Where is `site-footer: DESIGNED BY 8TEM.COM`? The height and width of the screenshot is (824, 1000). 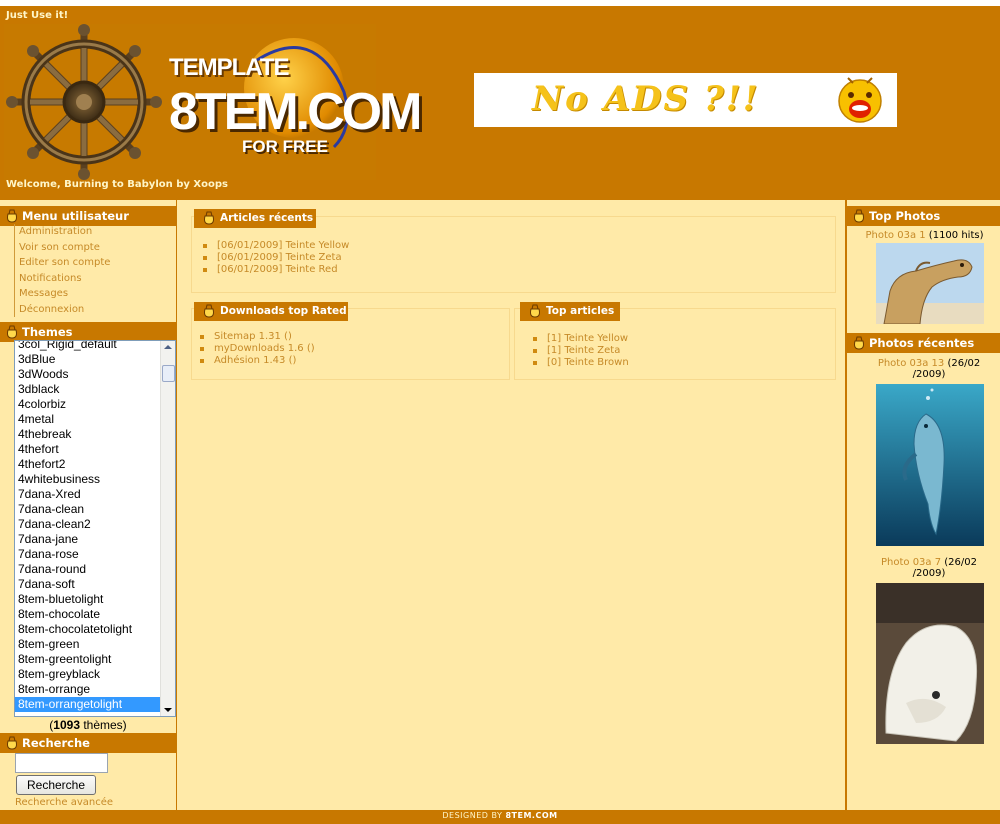 site-footer: DESIGNED BY 8TEM.COM is located at coordinates (500, 817).